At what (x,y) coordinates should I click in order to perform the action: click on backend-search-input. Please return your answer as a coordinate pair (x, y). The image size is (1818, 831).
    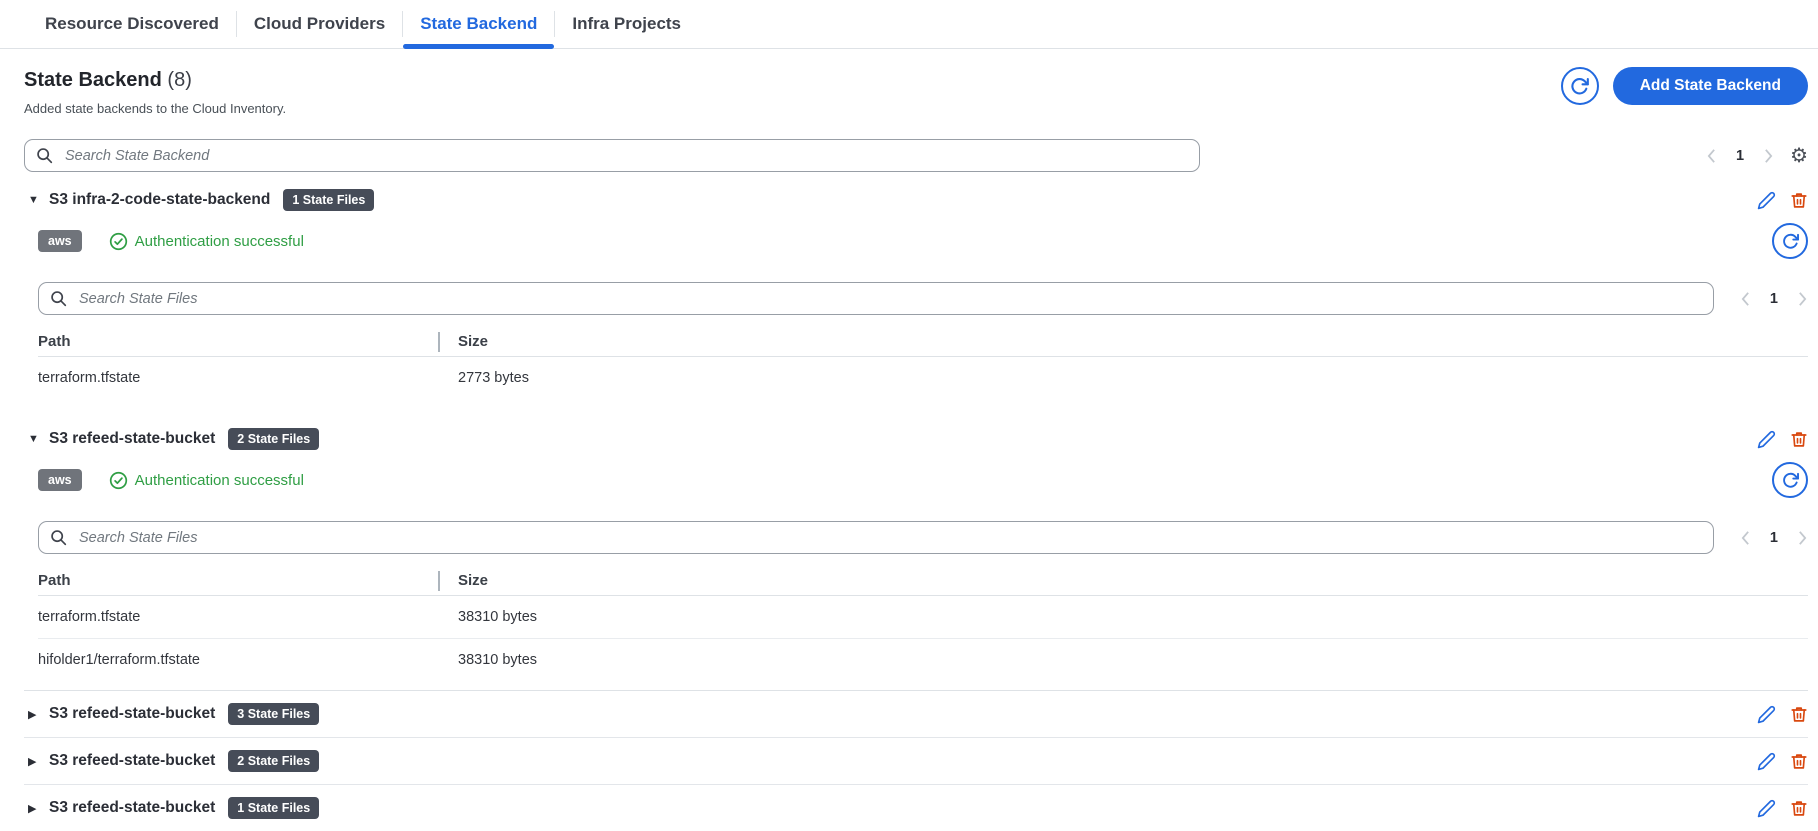
    Looking at the image, I should click on (625, 155).